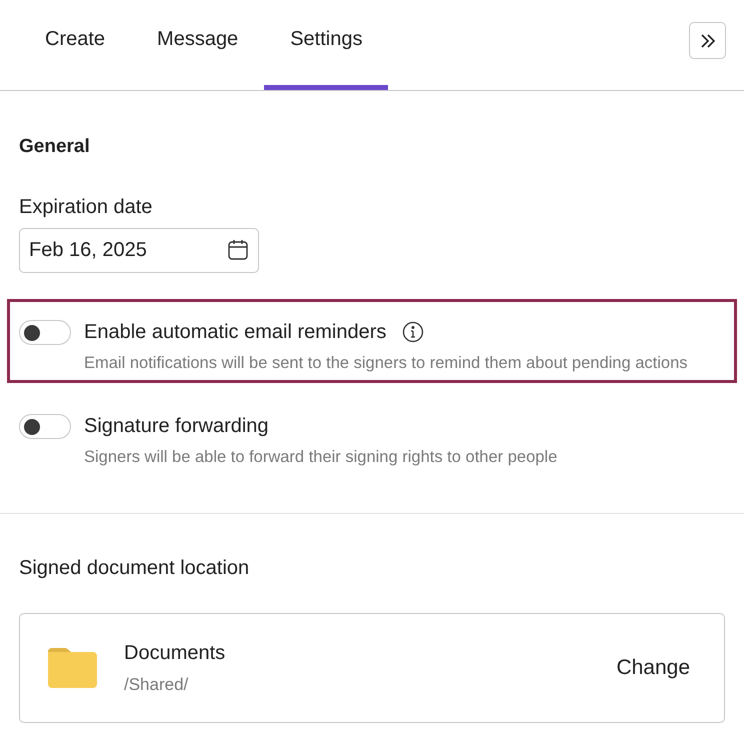 The image size is (744, 750). Describe the element at coordinates (55, 147) in the screenshot. I see `section-heading: General` at that location.